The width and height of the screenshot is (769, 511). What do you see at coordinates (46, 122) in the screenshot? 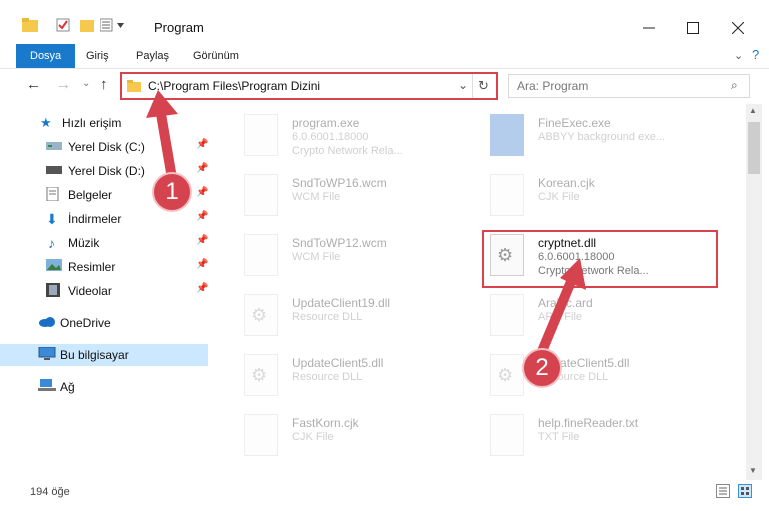
I see `star-icon: ★` at bounding box center [46, 122].